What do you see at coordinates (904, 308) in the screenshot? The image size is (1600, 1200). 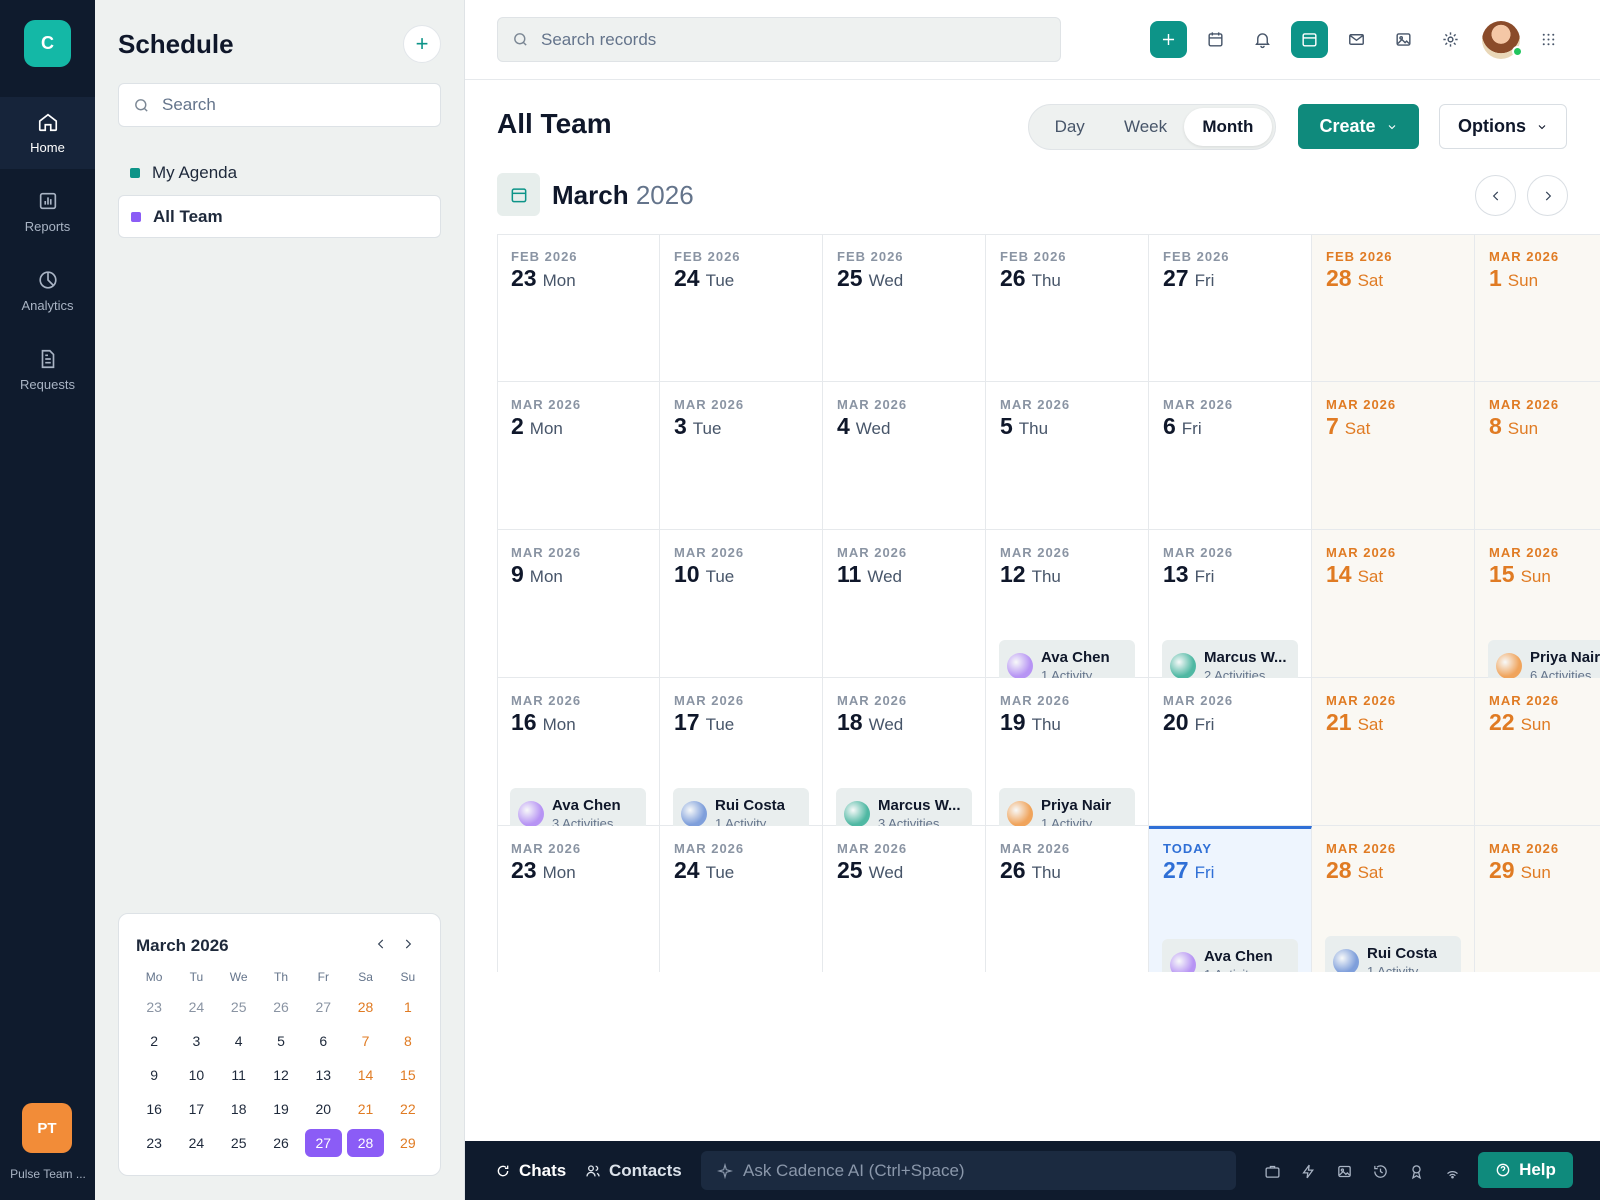 I see `calendar-day-cell: FEB 2026 25 Wed` at bounding box center [904, 308].